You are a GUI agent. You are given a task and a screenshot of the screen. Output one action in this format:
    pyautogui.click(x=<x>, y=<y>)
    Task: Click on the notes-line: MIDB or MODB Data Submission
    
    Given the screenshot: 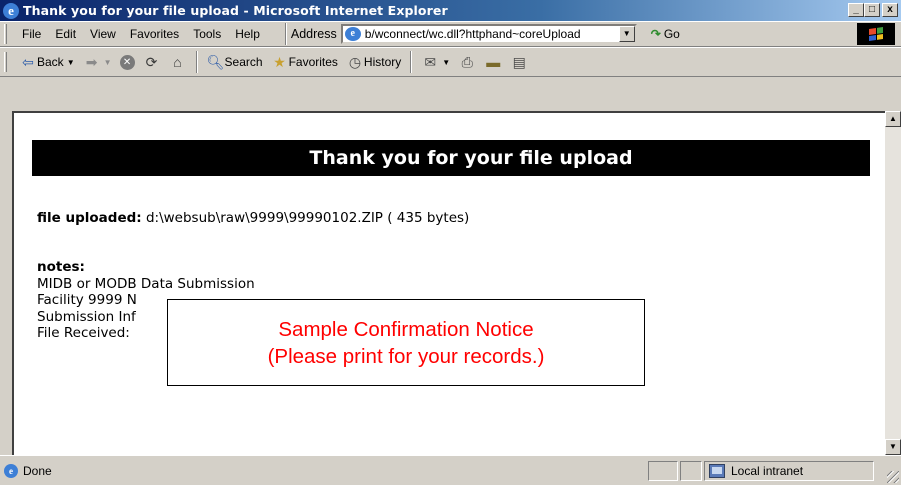 What is the action you would take?
    pyautogui.click(x=146, y=283)
    